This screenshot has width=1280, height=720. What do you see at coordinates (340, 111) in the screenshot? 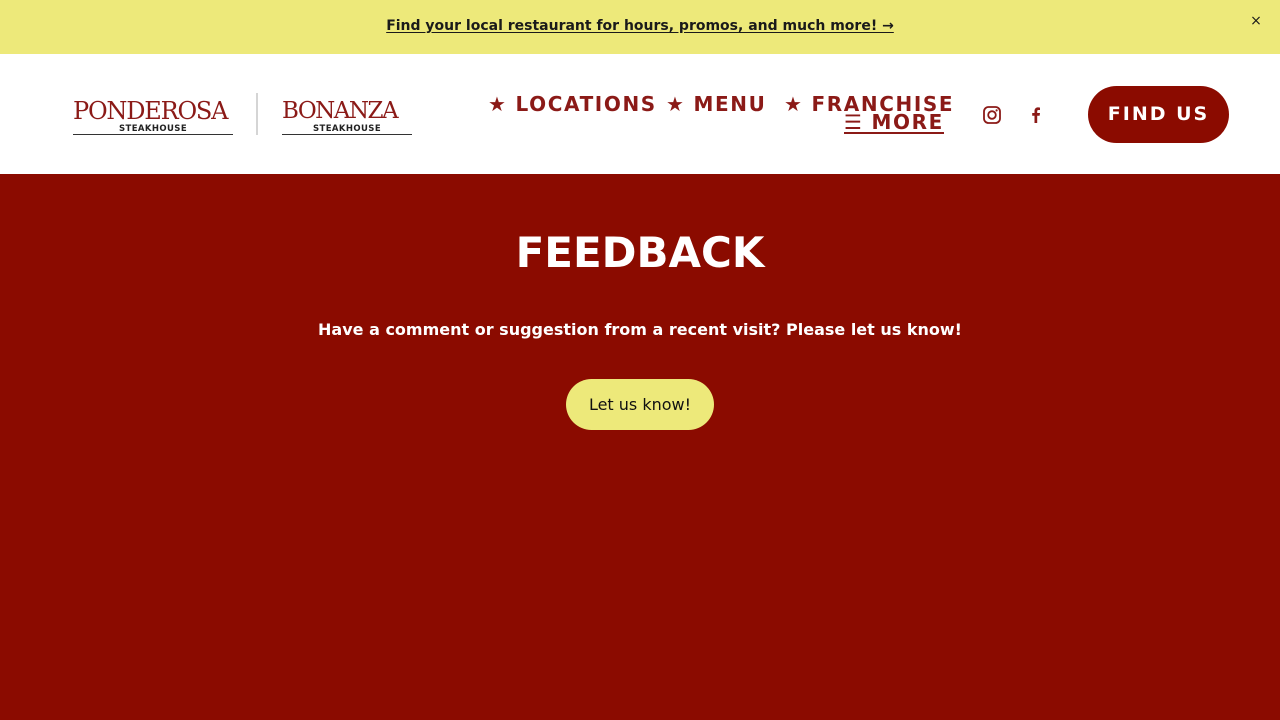
I see `bonanza-logo-name: BONANZA` at bounding box center [340, 111].